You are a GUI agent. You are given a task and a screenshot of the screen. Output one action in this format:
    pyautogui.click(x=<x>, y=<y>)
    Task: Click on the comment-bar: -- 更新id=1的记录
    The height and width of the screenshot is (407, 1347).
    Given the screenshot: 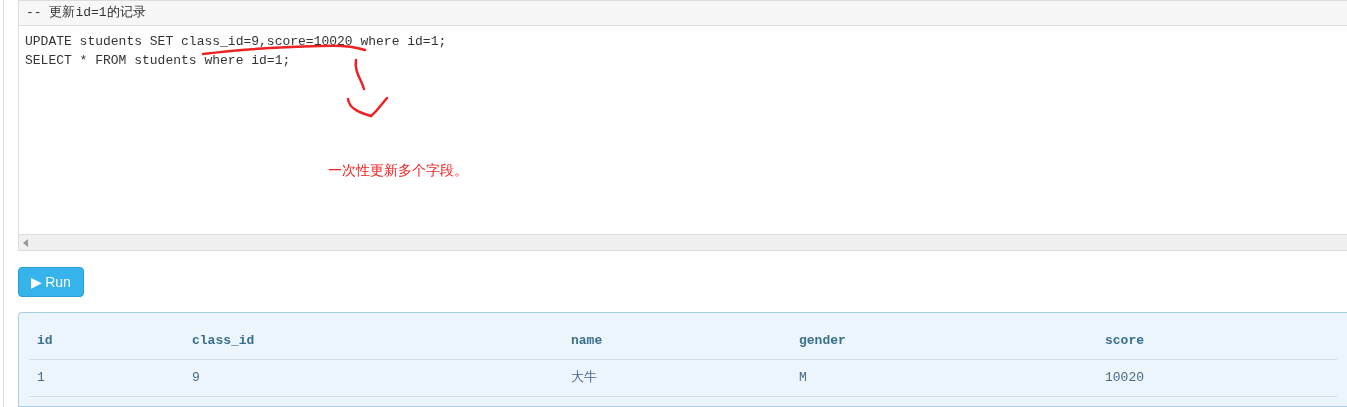 What is the action you would take?
    pyautogui.click(x=683, y=13)
    